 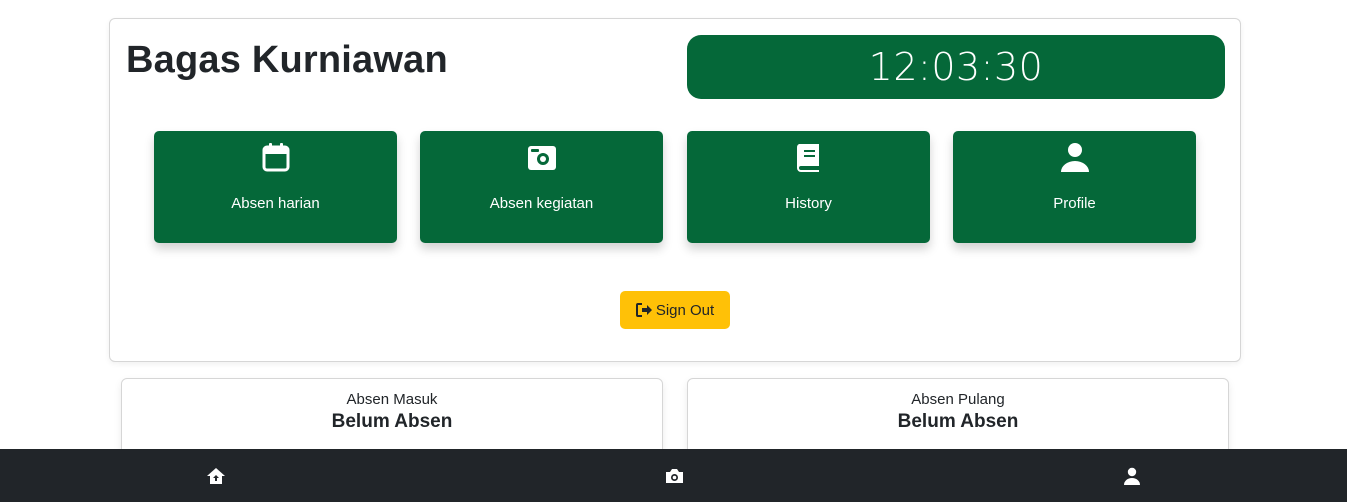 I want to click on sign-out-icon, so click(x=643, y=310).